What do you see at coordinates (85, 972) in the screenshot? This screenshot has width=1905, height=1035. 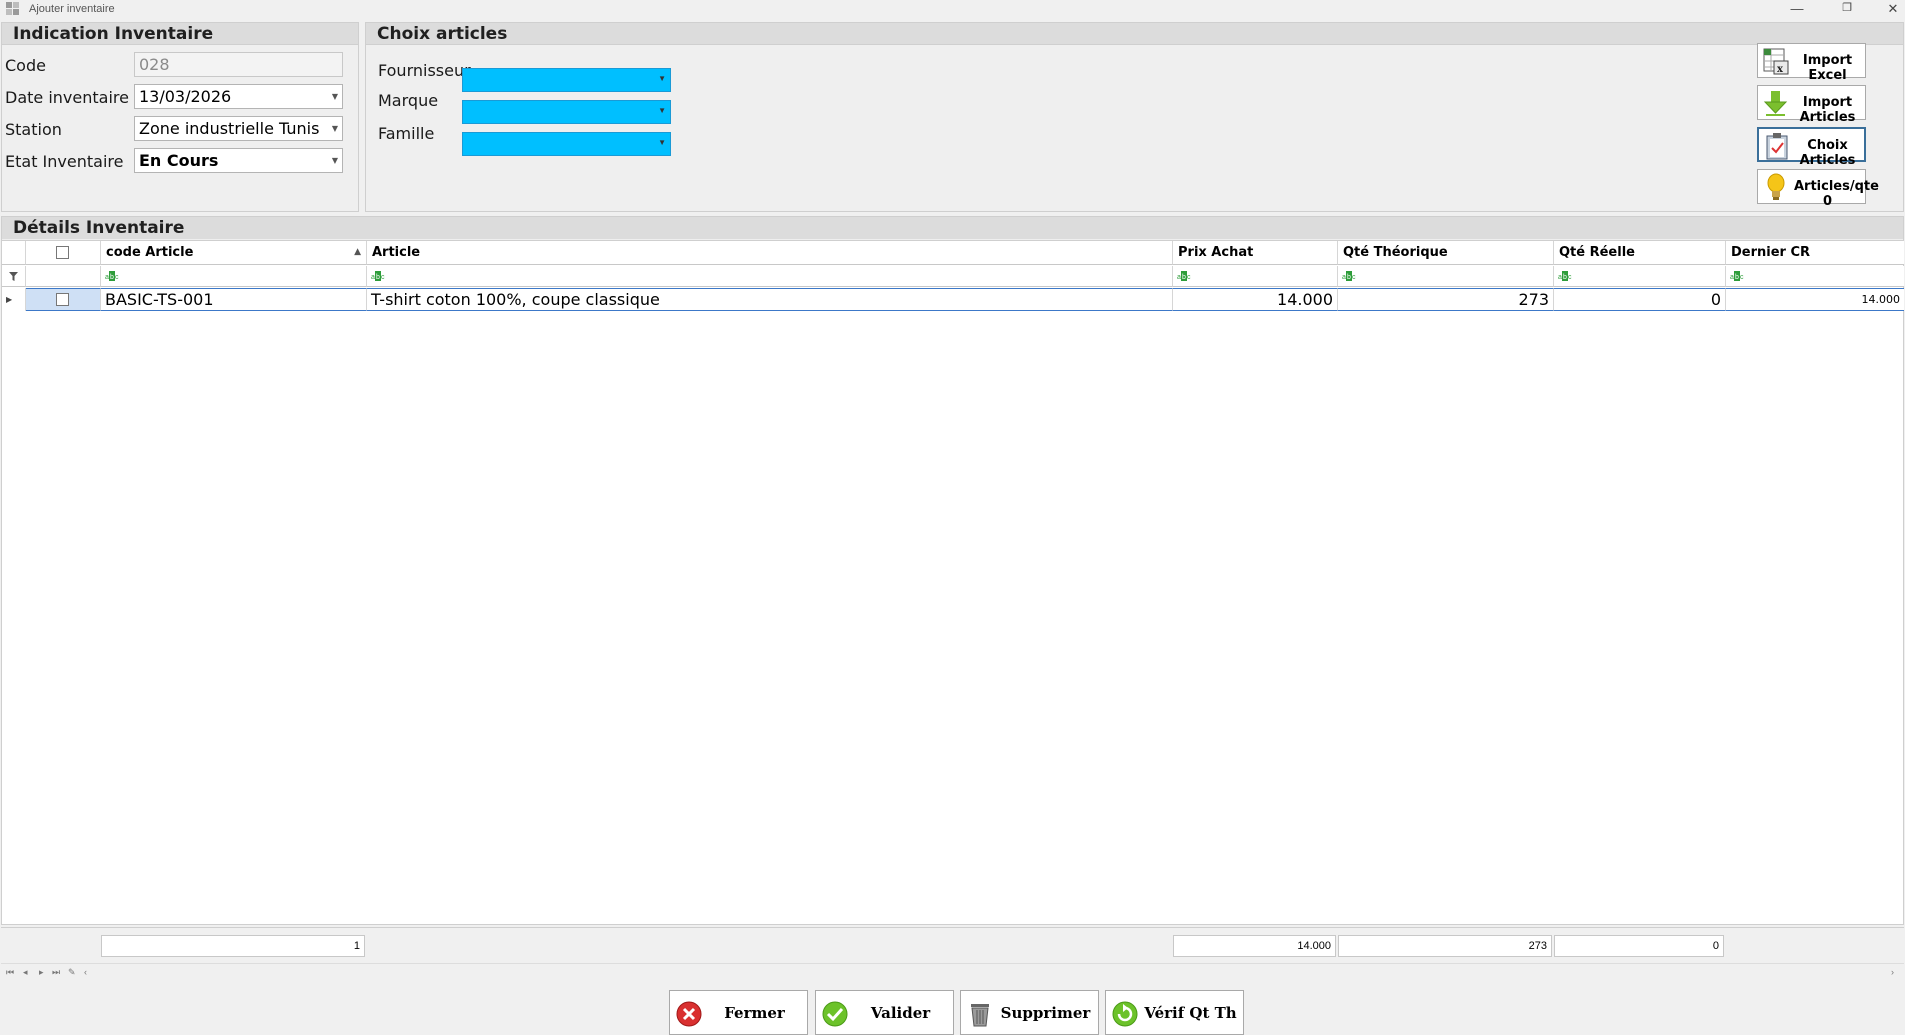 I see `scroll-left-icon: ‹` at bounding box center [85, 972].